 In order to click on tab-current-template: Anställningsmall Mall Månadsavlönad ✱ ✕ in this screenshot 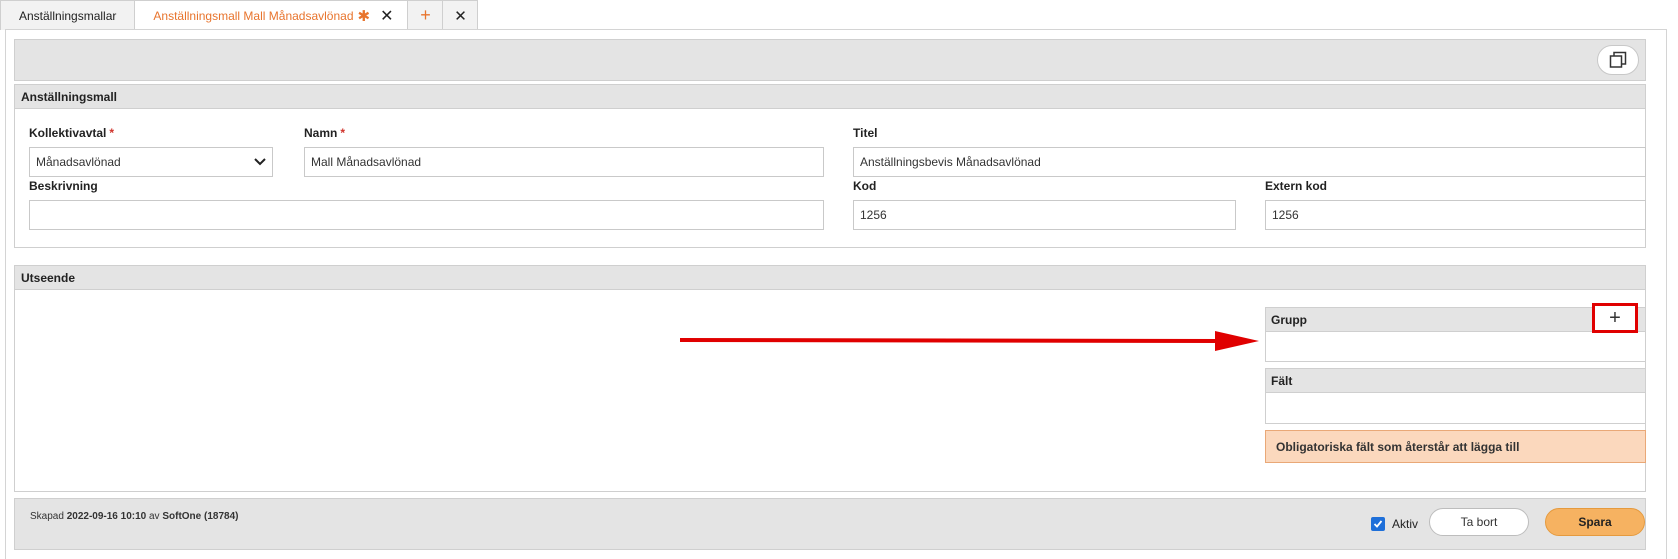, I will do `click(271, 15)`.